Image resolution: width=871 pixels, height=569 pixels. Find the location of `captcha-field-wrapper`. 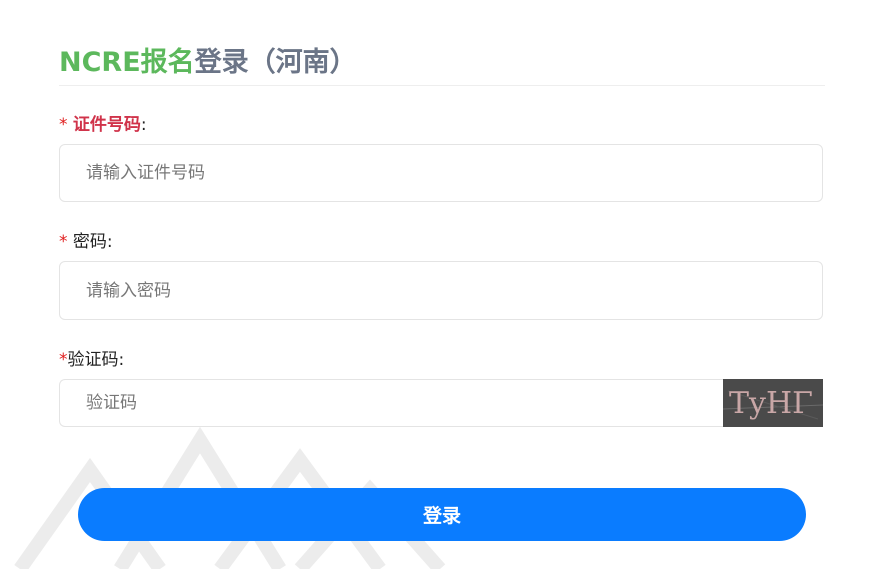

captcha-field-wrapper is located at coordinates (392, 403).